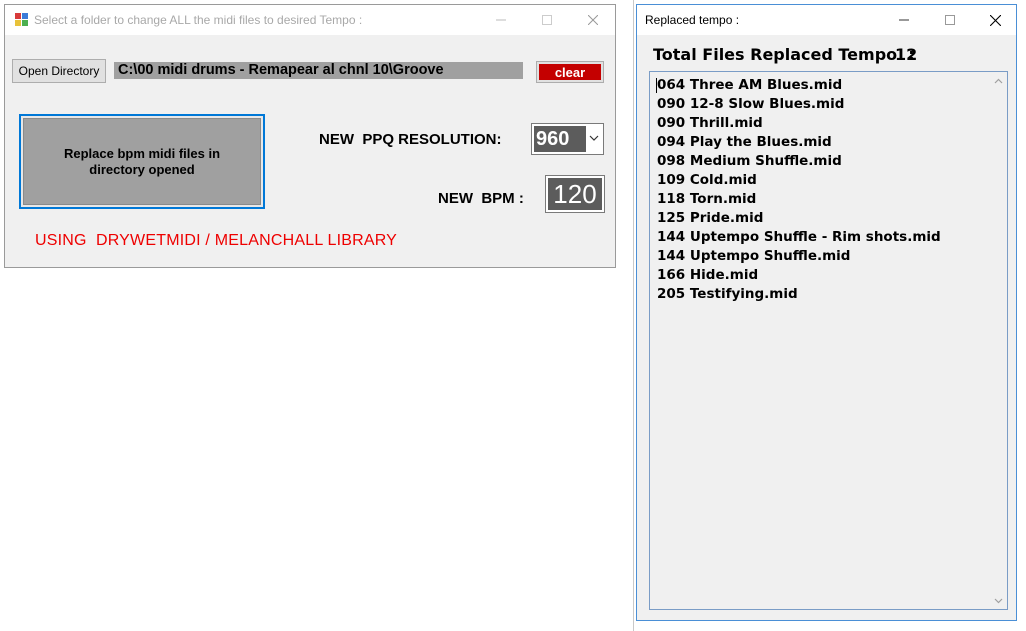  What do you see at coordinates (799, 142) in the screenshot?
I see `list-item: 094 Play the Blues.mid` at bounding box center [799, 142].